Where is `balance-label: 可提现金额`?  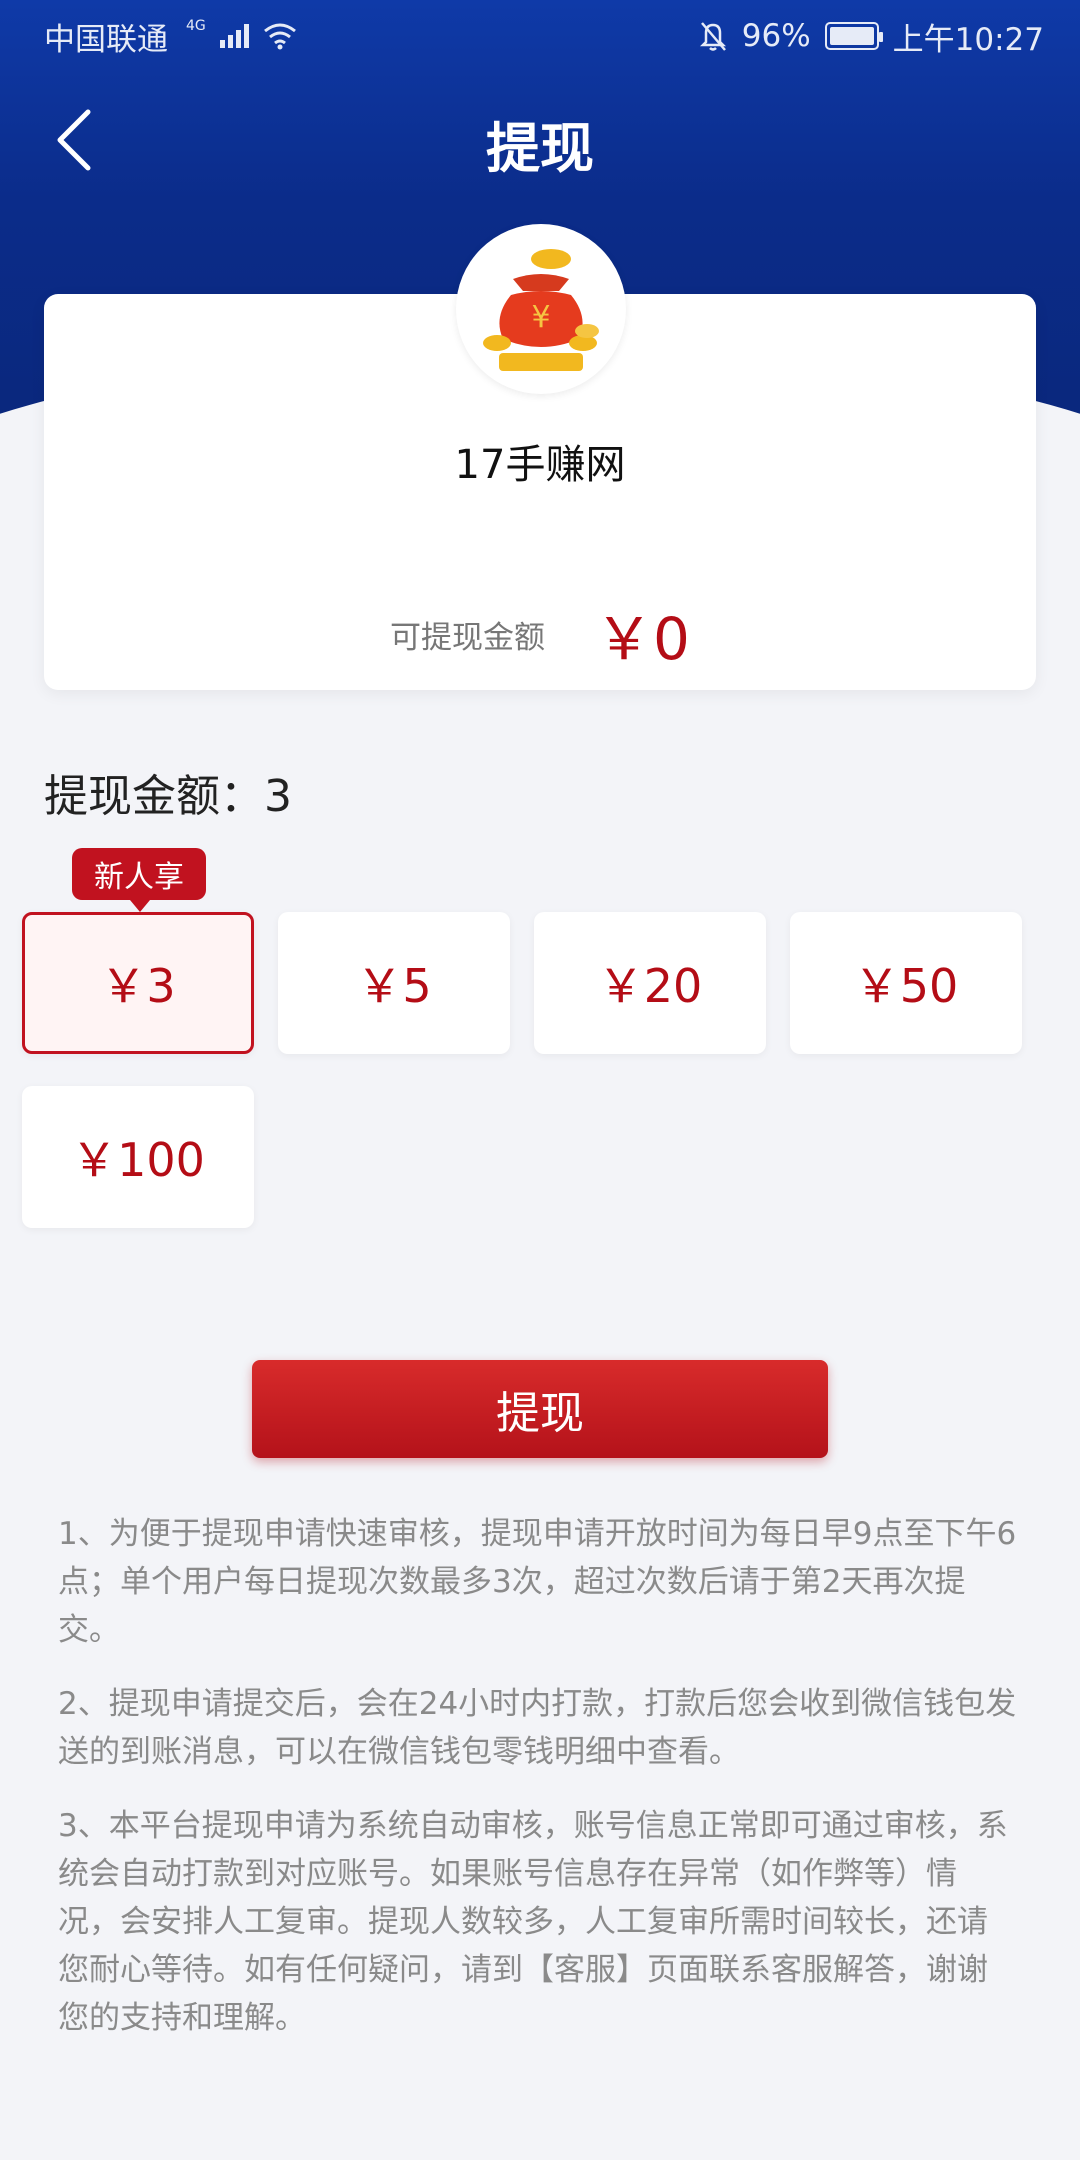
balance-label: 可提现金额 is located at coordinates (468, 637).